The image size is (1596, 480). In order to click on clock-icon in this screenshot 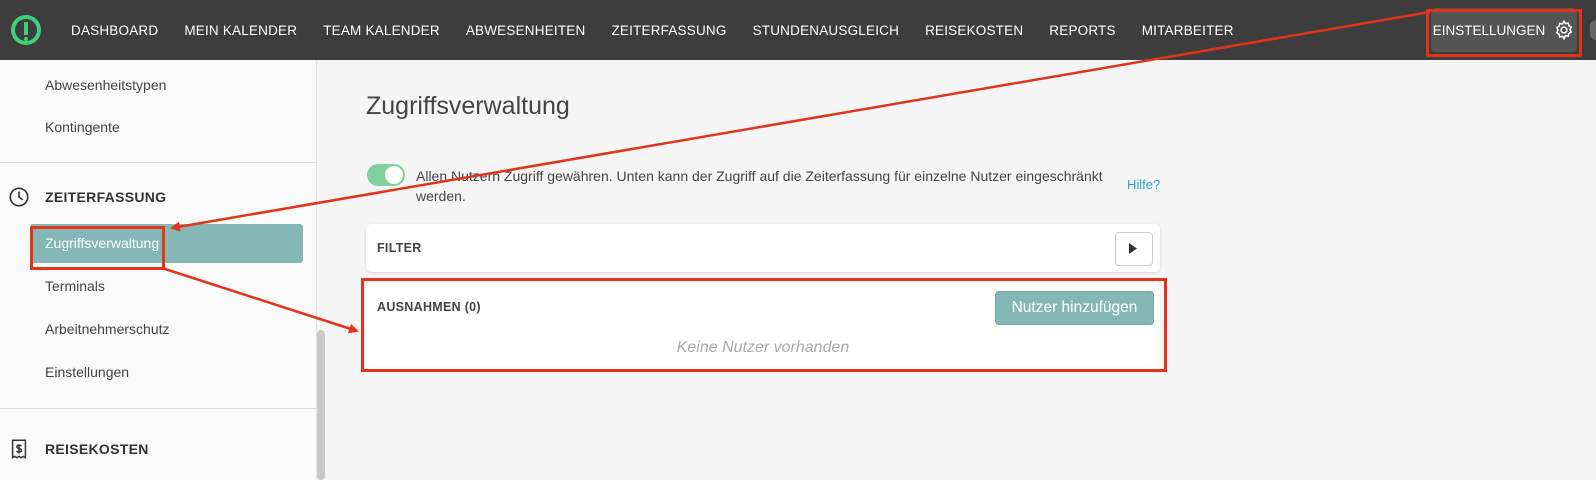, I will do `click(19, 197)`.